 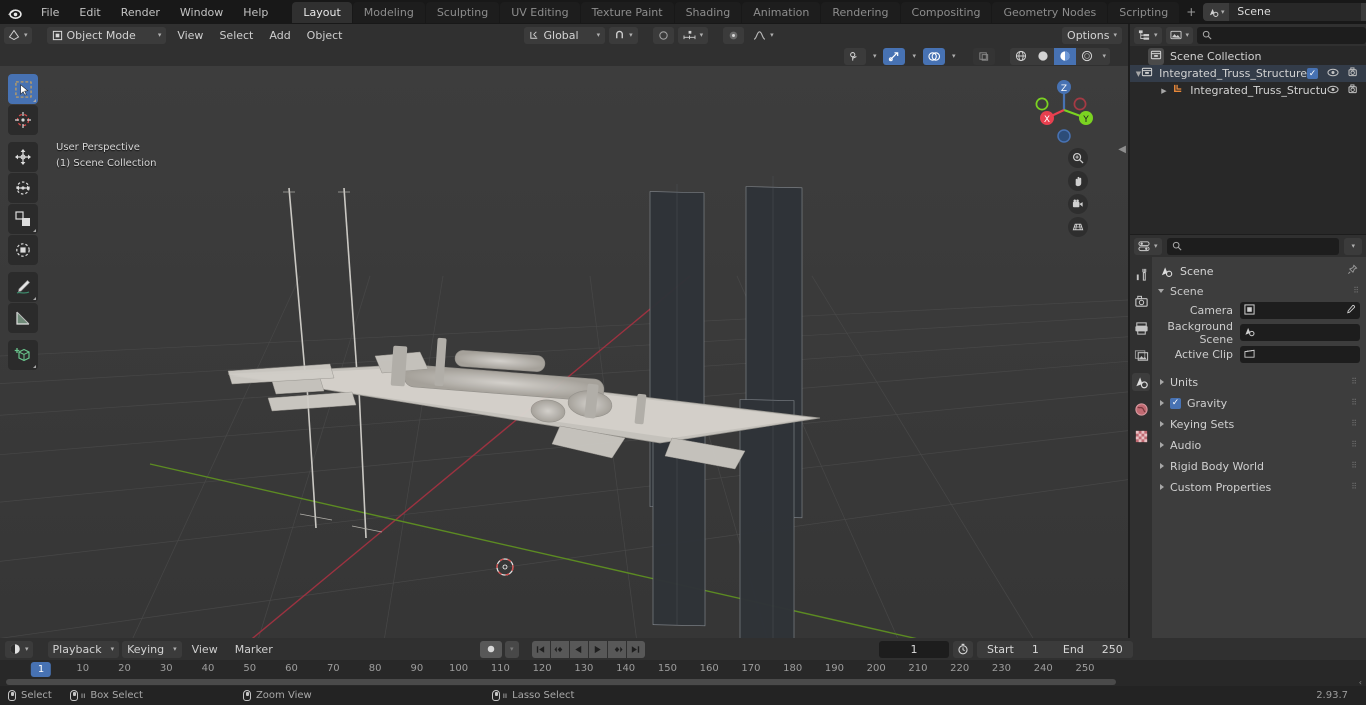 I want to click on view-axis-gizmo: Z Y X, so click(x=1064, y=110).